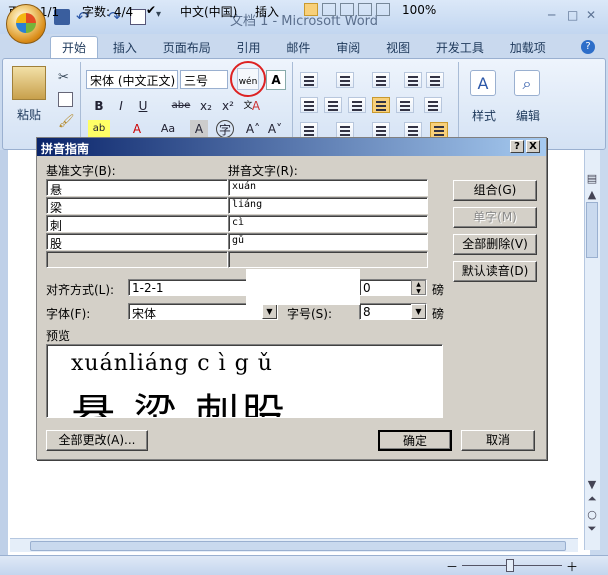  What do you see at coordinates (137, 223) in the screenshot?
I see `base-text-field-3: 刺` at bounding box center [137, 223].